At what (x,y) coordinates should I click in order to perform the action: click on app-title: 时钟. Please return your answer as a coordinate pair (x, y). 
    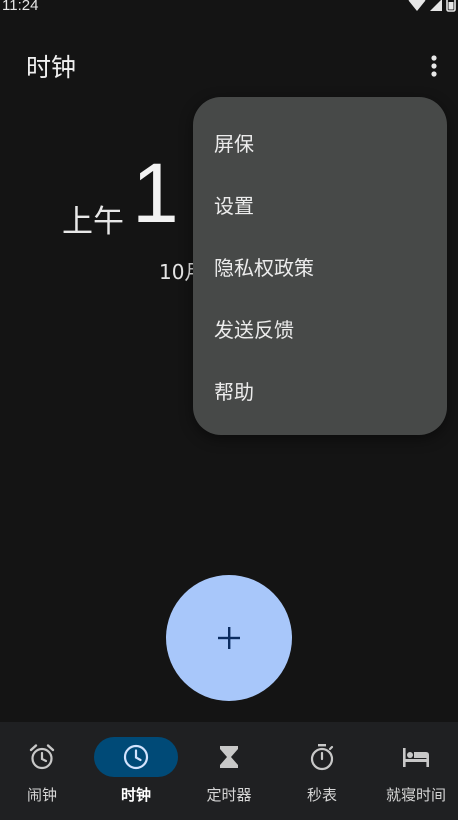
    Looking at the image, I should click on (51, 67).